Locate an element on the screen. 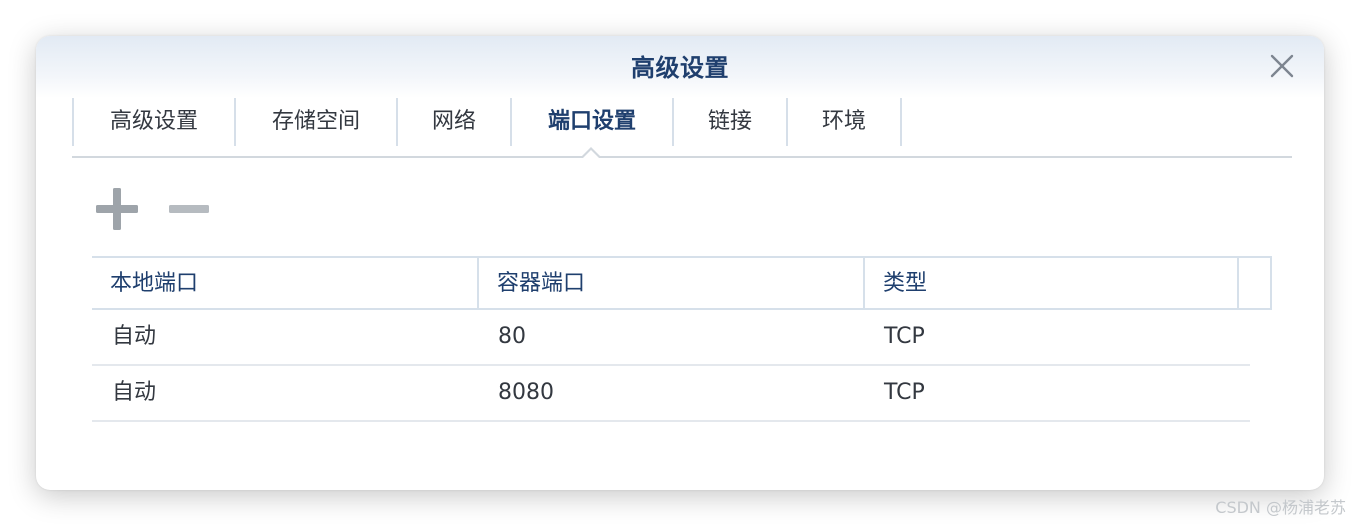 This screenshot has width=1360, height=526. tab-network: 网络 is located at coordinates (455, 122).